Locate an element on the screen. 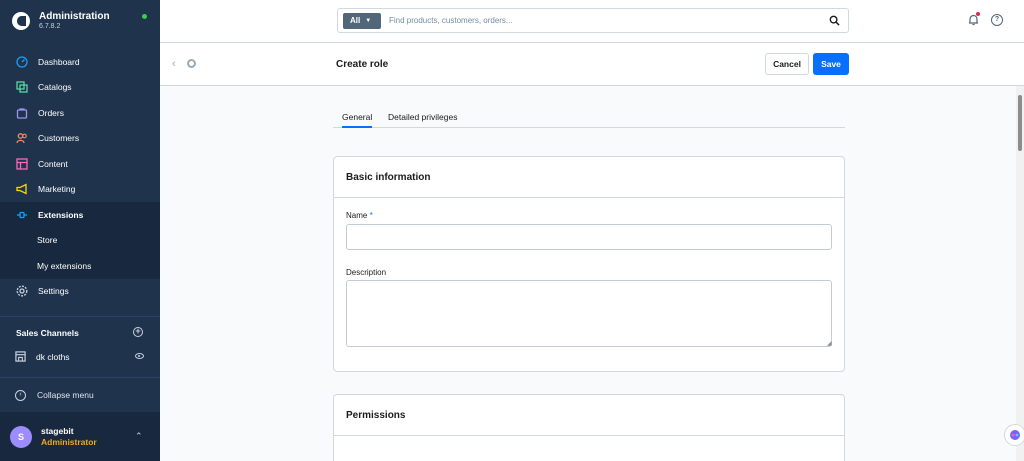 Image resolution: width=1024 pixels, height=461 pixels. chevron-up-icon: ⌃ is located at coordinates (139, 436).